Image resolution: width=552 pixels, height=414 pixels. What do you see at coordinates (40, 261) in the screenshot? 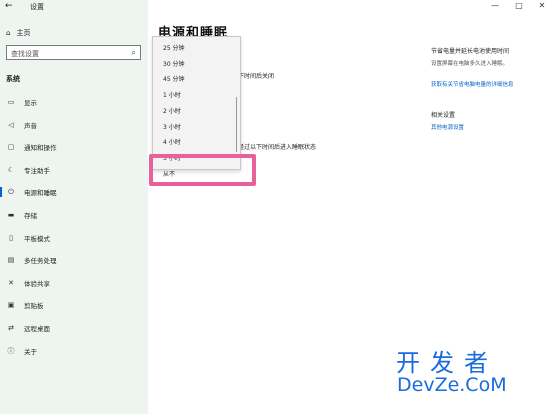
I see `nav-item-label: 多任务处理` at bounding box center [40, 261].